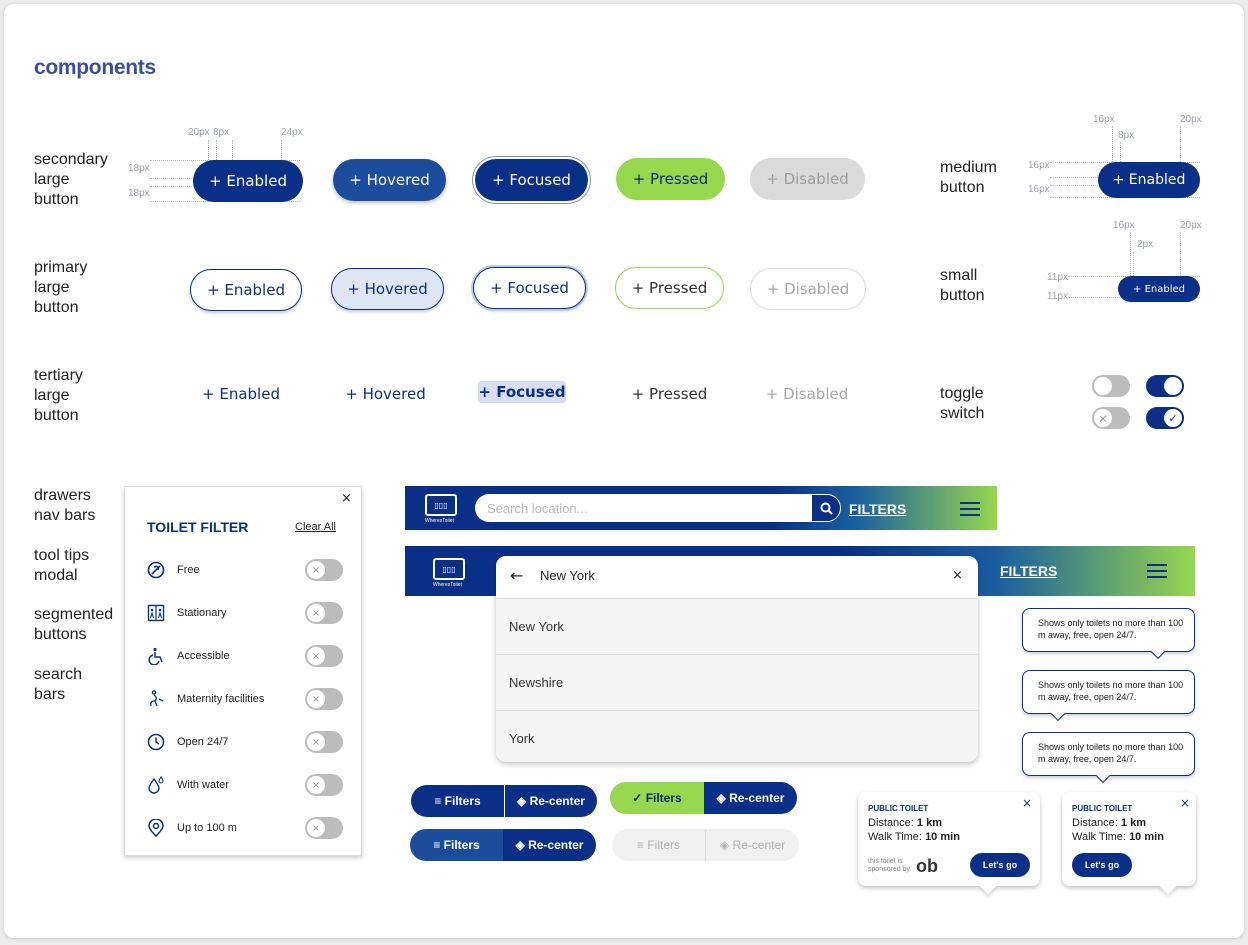 Image resolution: width=1248 pixels, height=945 pixels. Describe the element at coordinates (669, 288) in the screenshot. I see `primary-pressed-button: + Pressed` at that location.